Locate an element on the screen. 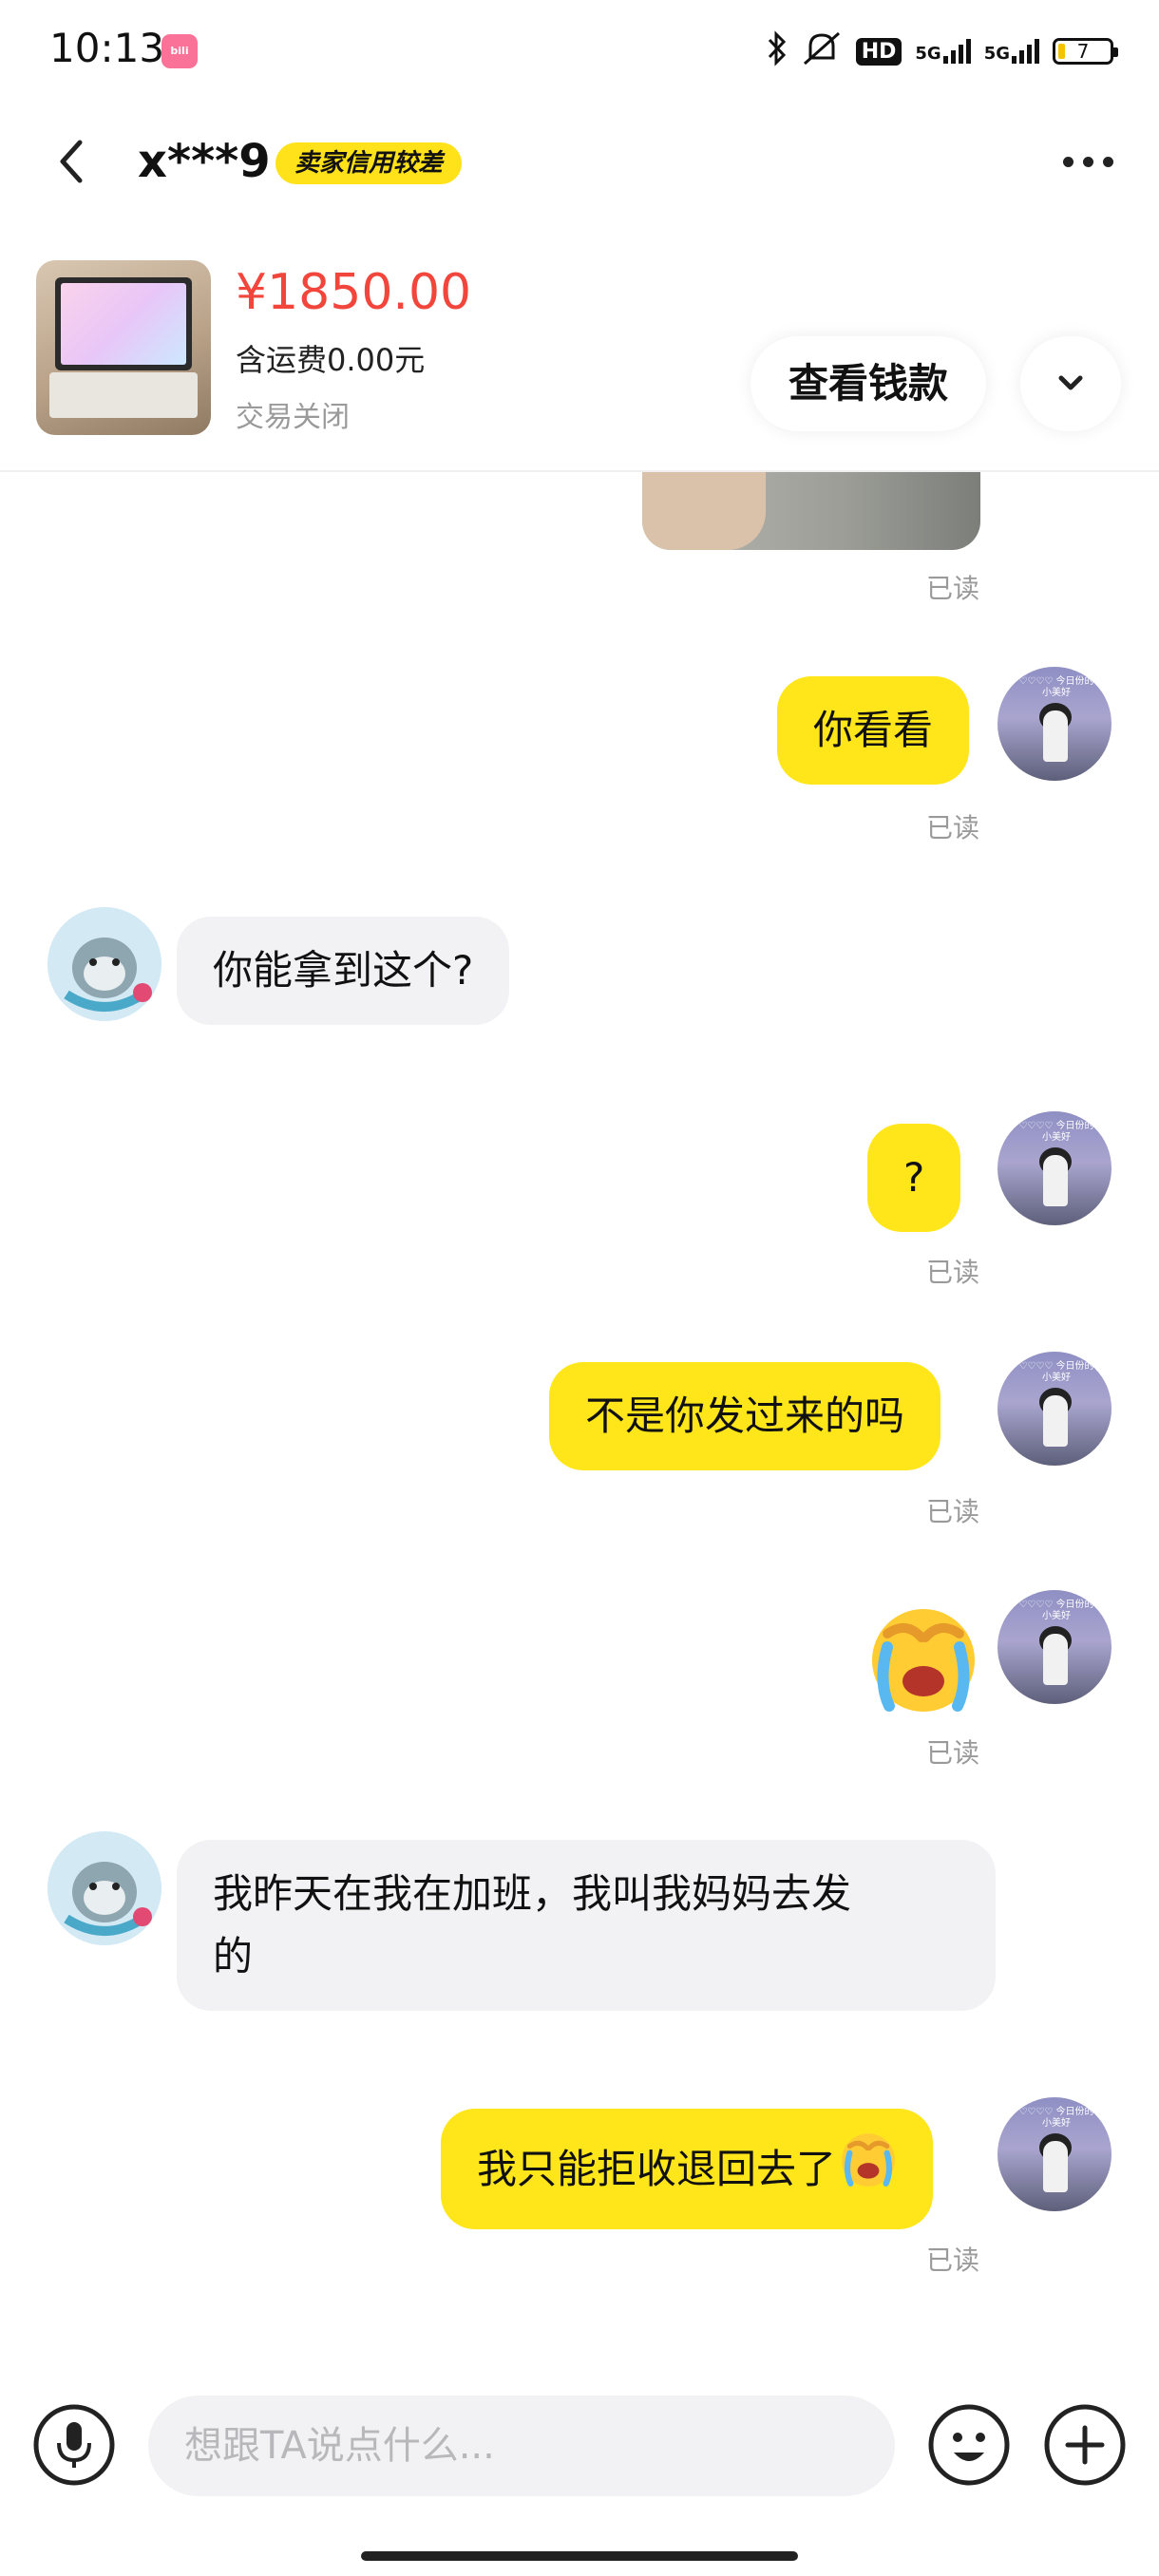 This screenshot has width=1159, height=2576. message-bubble-received: 你能拿到这个? is located at coordinates (343, 971).